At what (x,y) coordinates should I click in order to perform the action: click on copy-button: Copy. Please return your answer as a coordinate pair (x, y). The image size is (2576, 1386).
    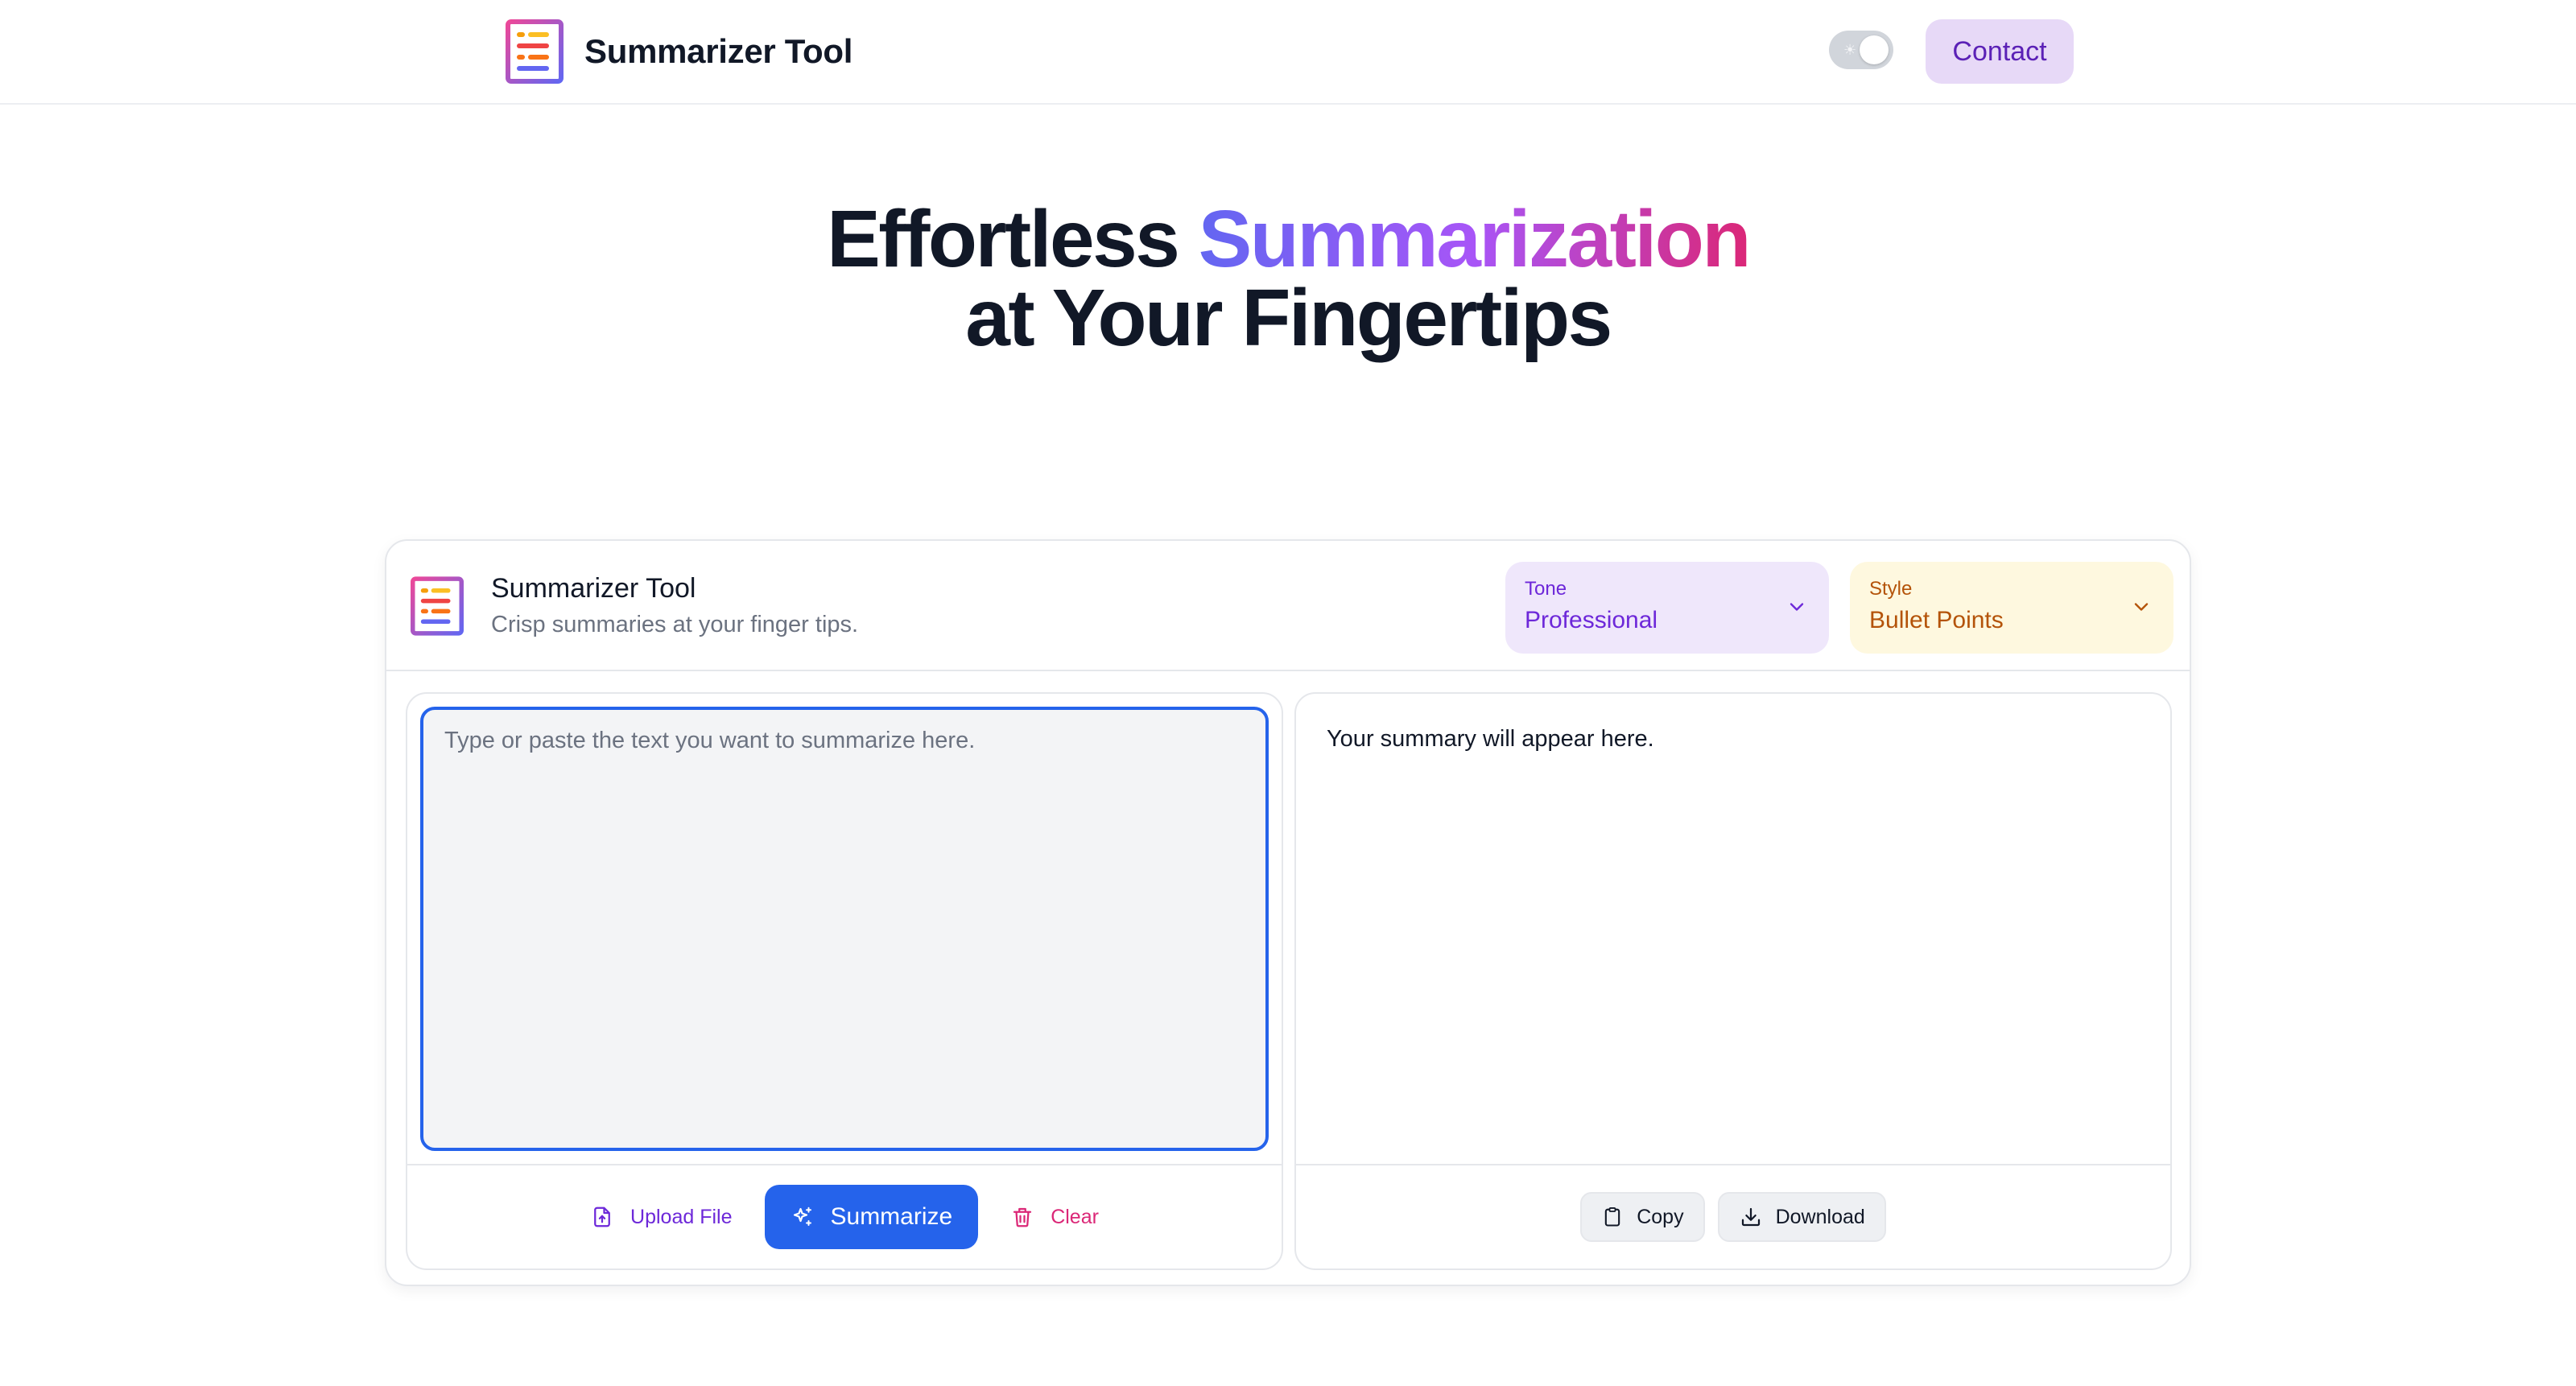
    Looking at the image, I should click on (1642, 1217).